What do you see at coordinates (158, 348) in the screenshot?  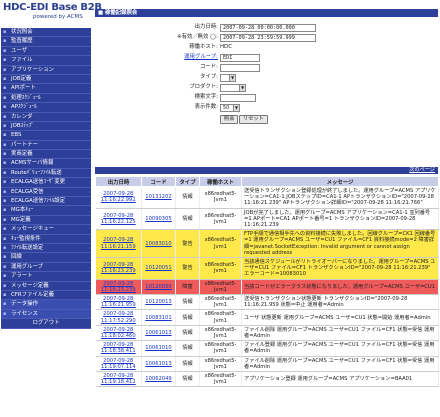 I see `row-code-link: 10061010` at bounding box center [158, 348].